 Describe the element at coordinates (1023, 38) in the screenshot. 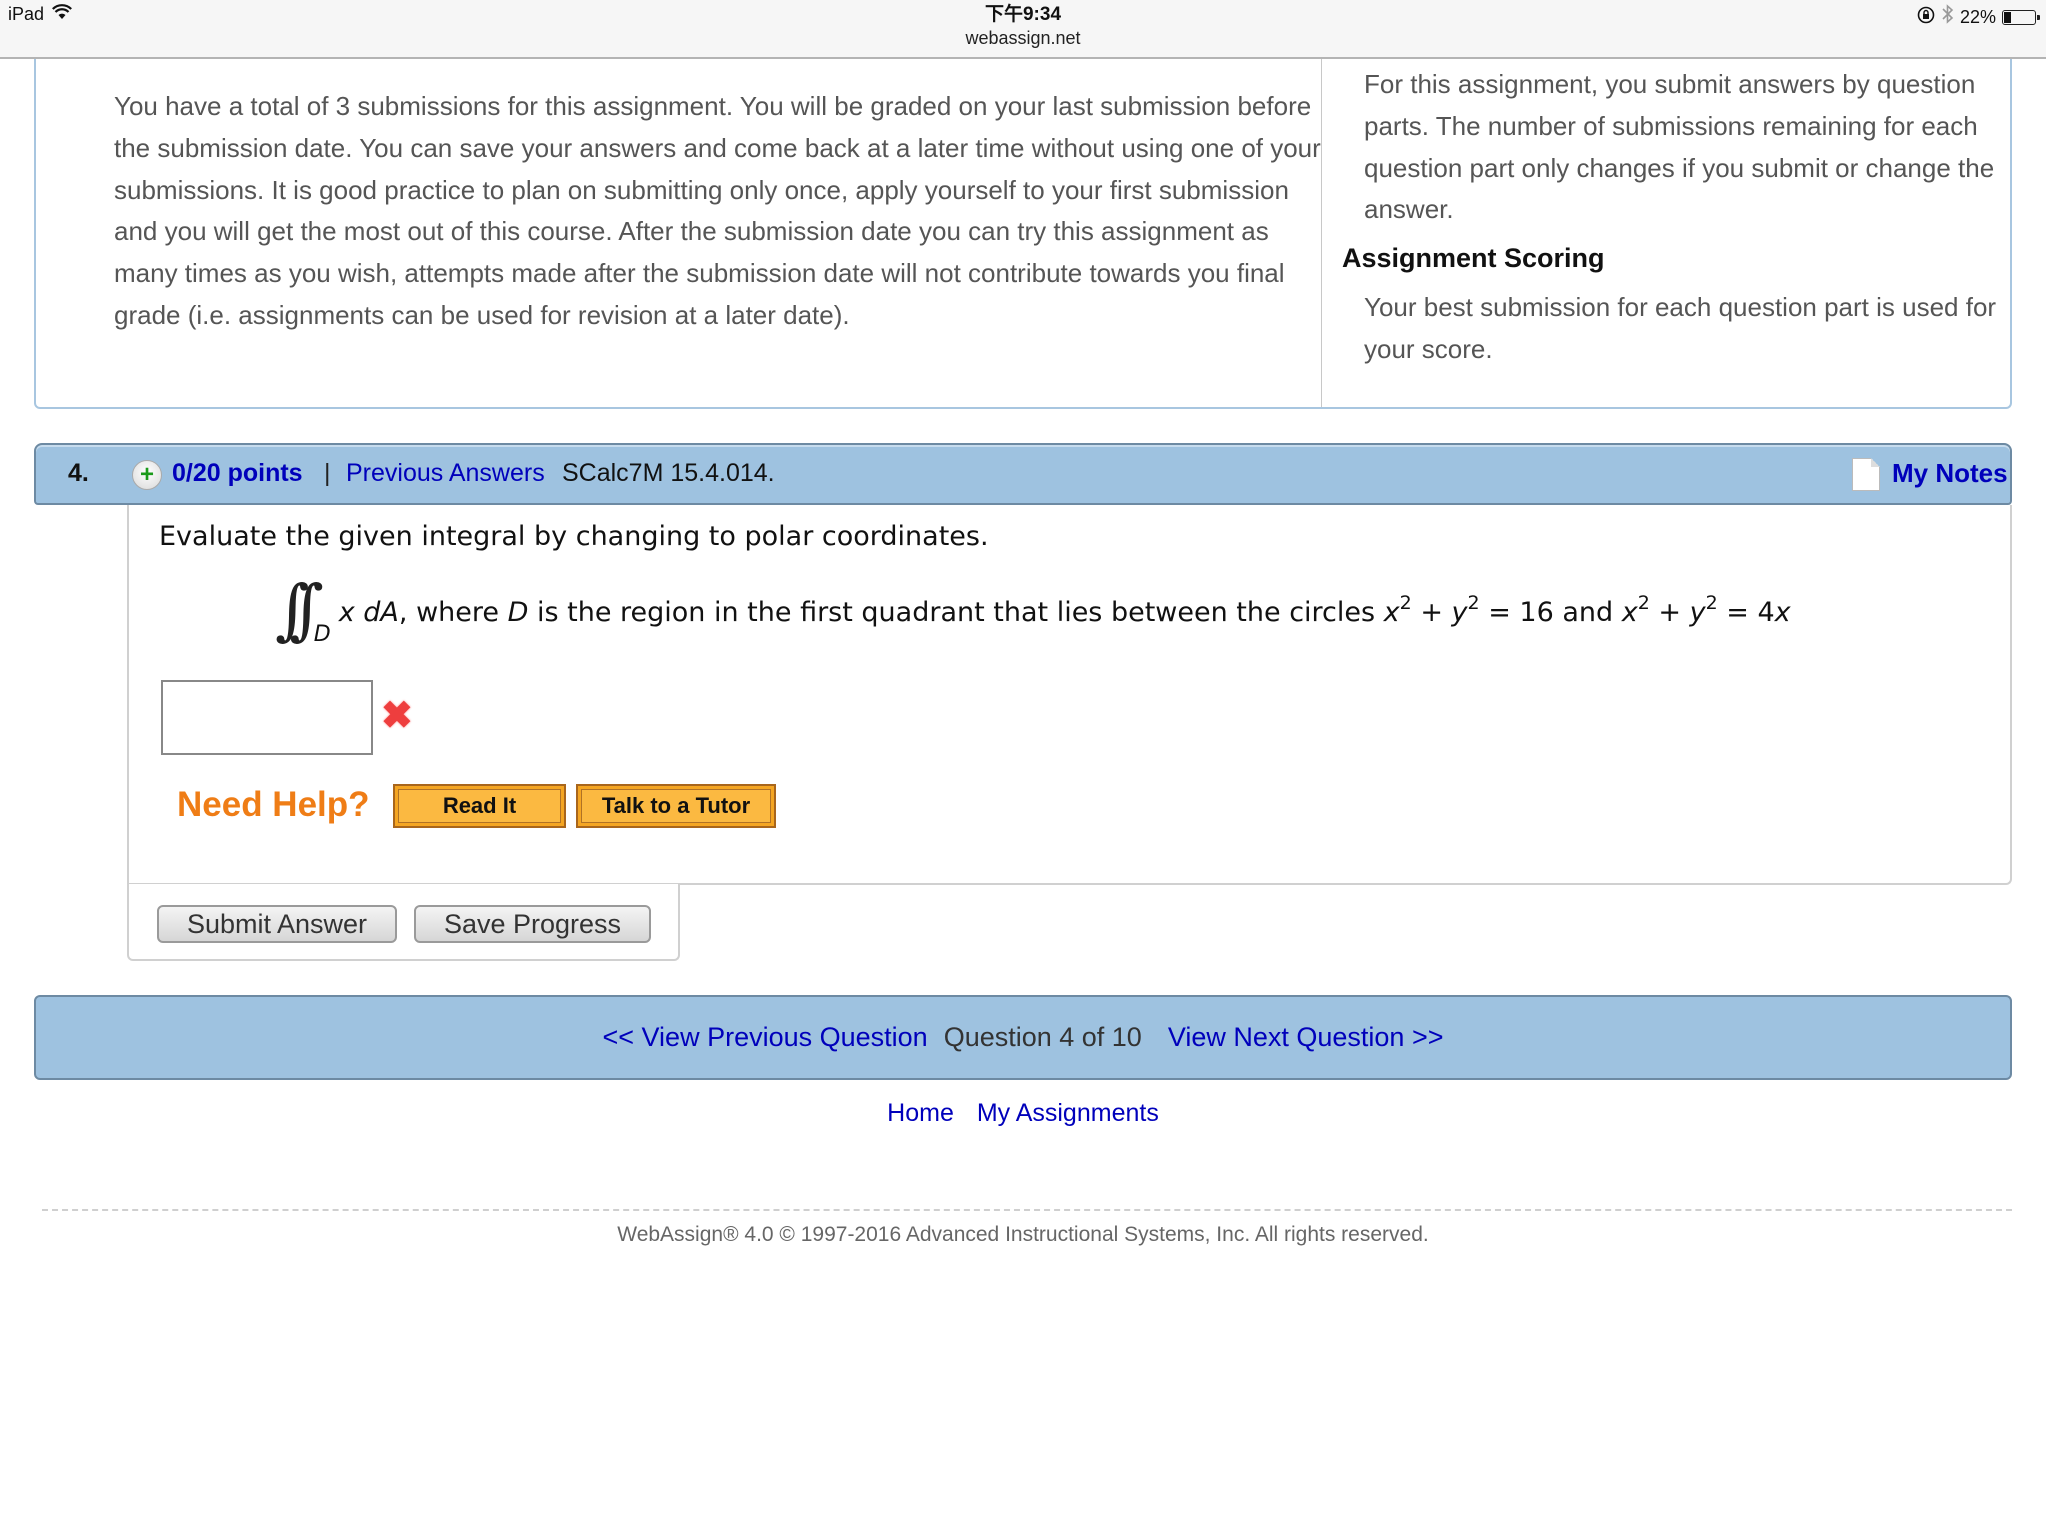

I see `address-url: webassign.net` at that location.